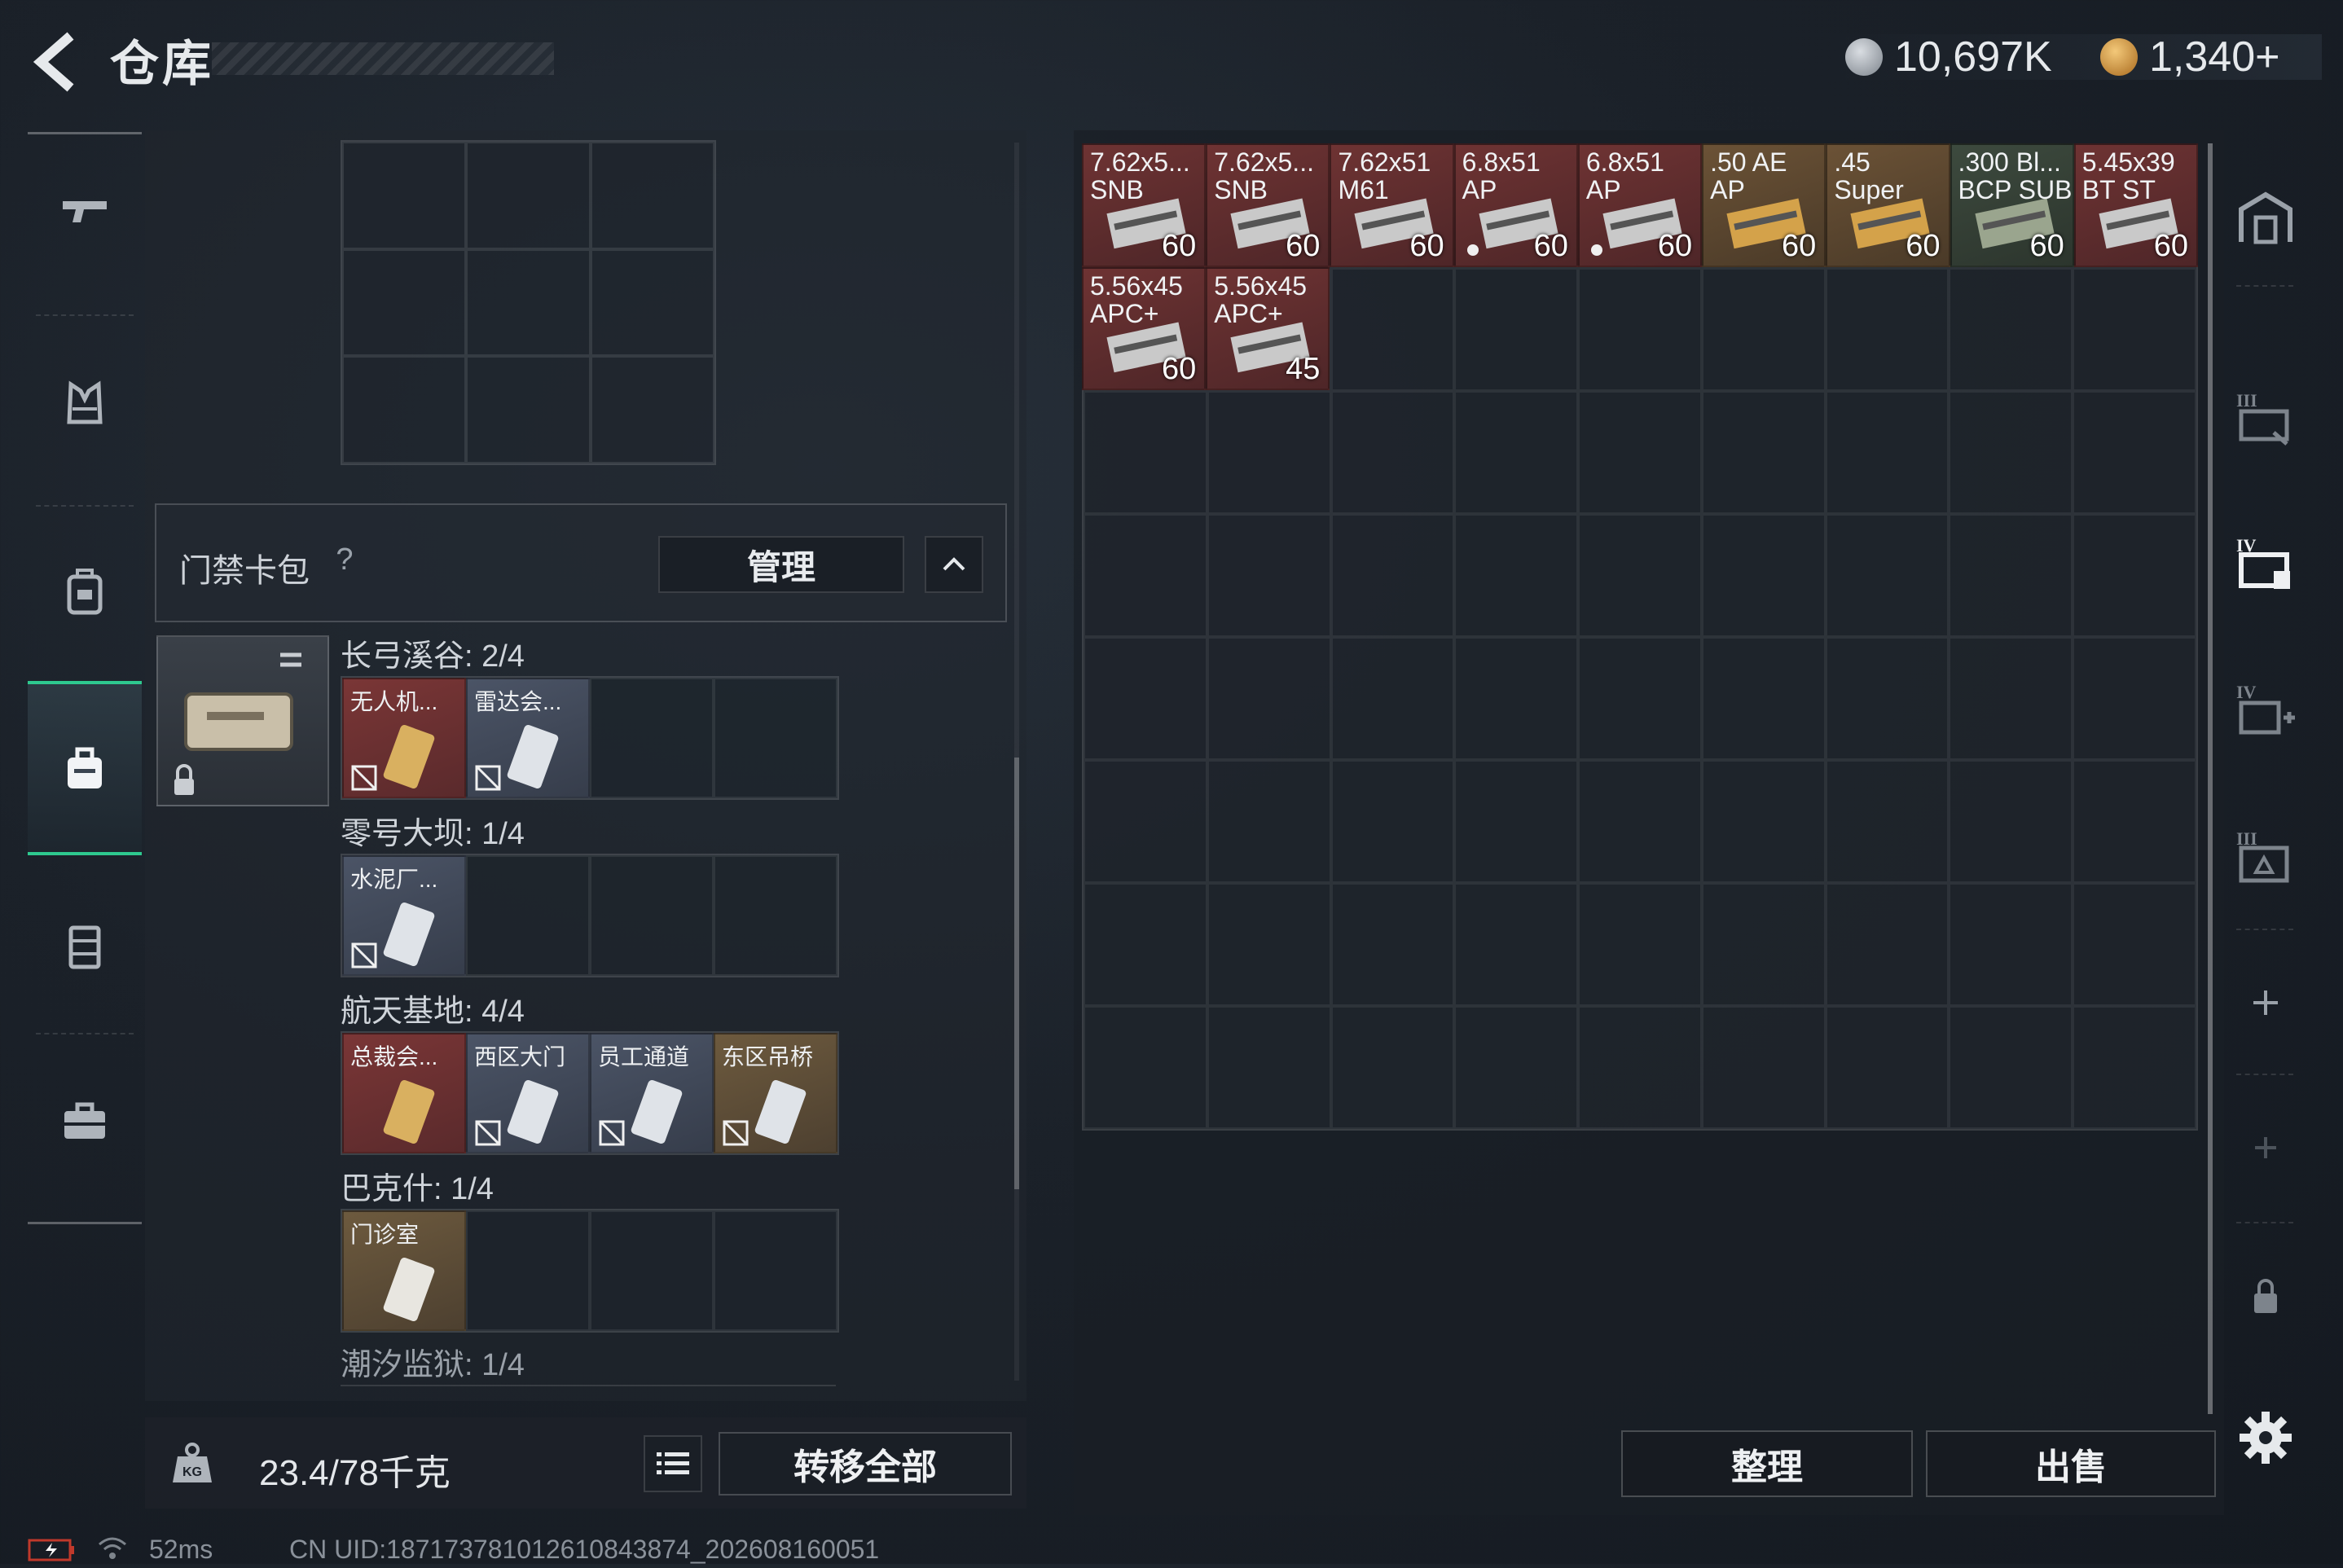  What do you see at coordinates (2071, 1463) in the screenshot?
I see `sell-button: 出售` at bounding box center [2071, 1463].